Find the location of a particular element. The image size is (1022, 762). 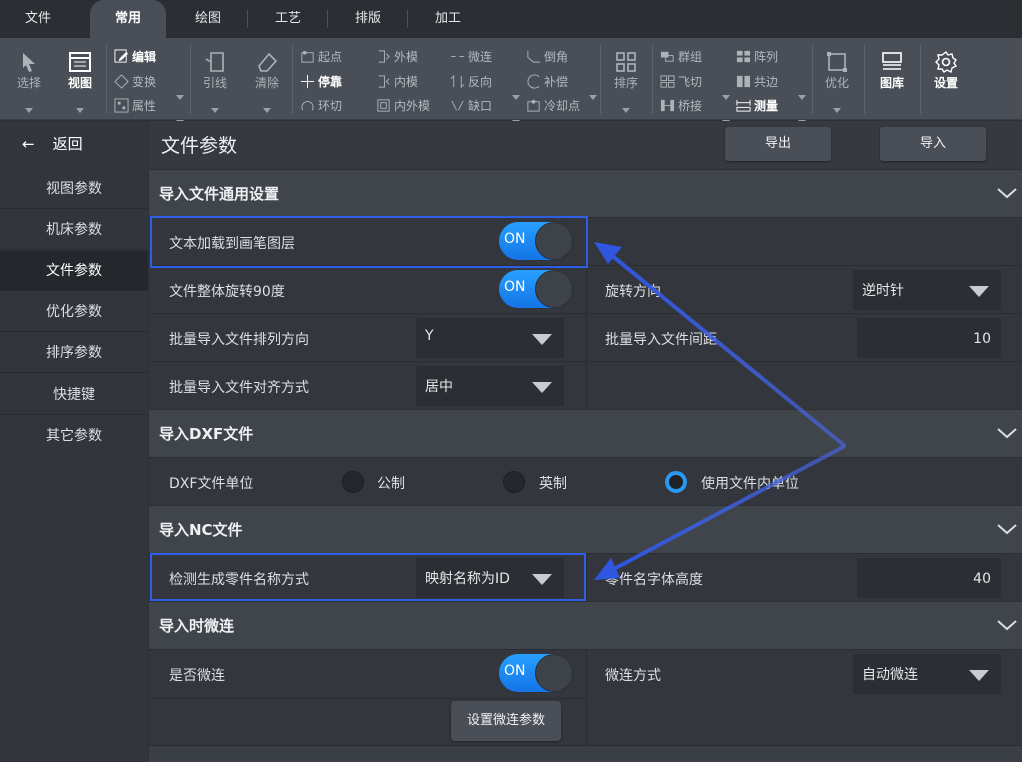

sidebar-item-shortcuts: 快捷键 is located at coordinates (74, 395).